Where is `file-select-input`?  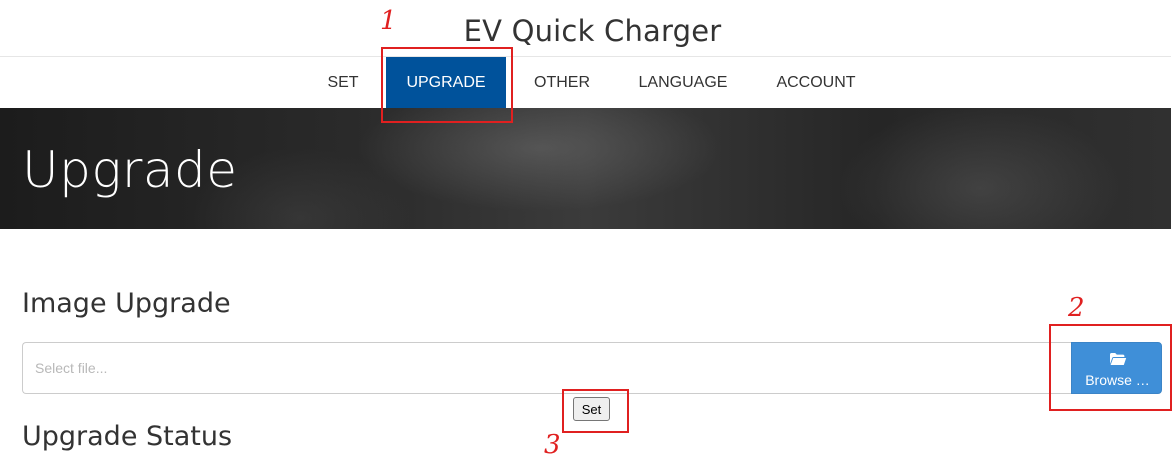
file-select-input is located at coordinates (546, 368).